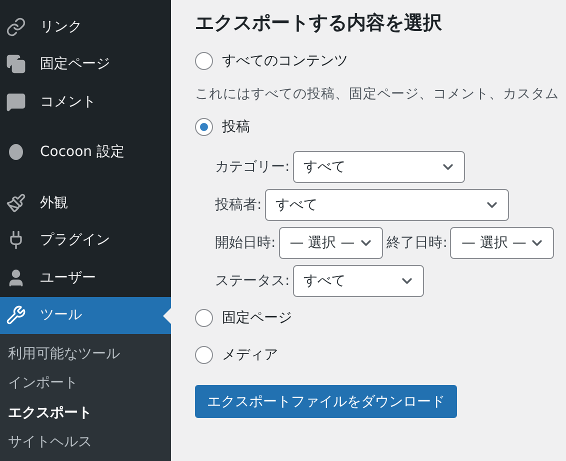 The height and width of the screenshot is (461, 566). What do you see at coordinates (16, 202) in the screenshot?
I see `brush-icon` at bounding box center [16, 202].